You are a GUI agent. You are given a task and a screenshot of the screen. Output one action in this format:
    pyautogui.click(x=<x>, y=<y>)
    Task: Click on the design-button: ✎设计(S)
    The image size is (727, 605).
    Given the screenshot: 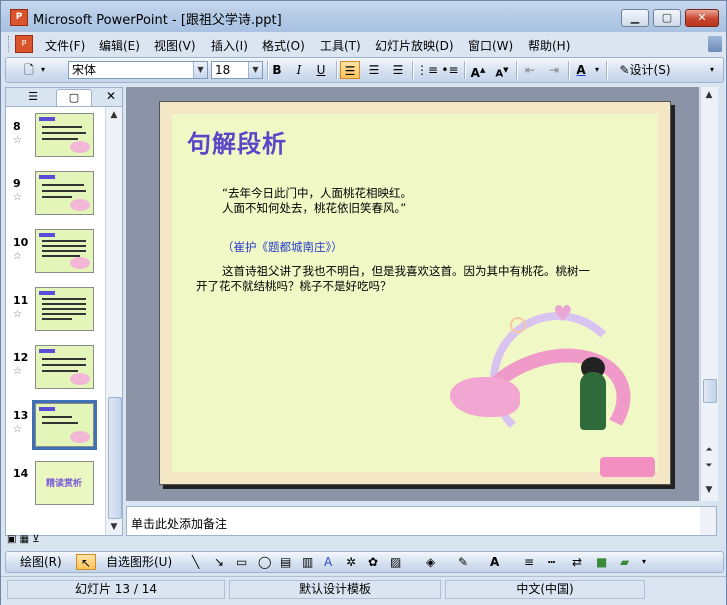 What is the action you would take?
    pyautogui.click(x=645, y=70)
    